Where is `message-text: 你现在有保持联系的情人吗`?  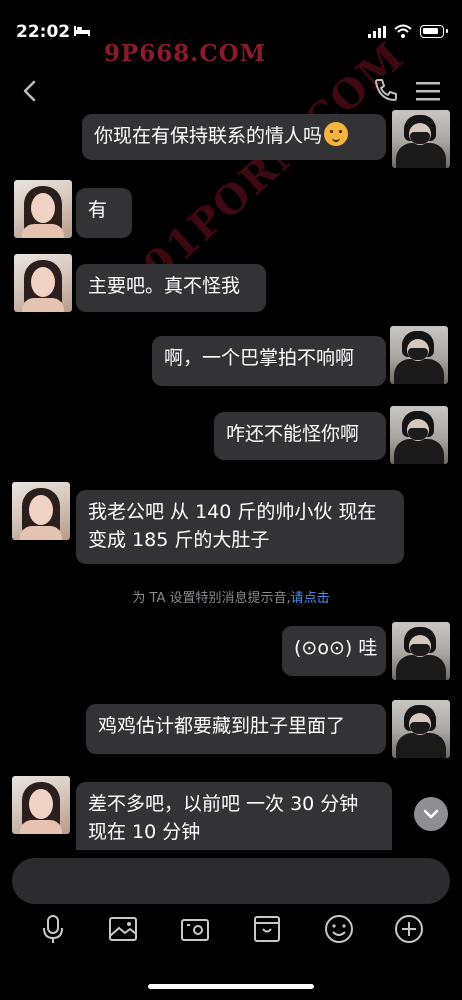 message-text: 你现在有保持联系的情人吗 is located at coordinates (208, 136).